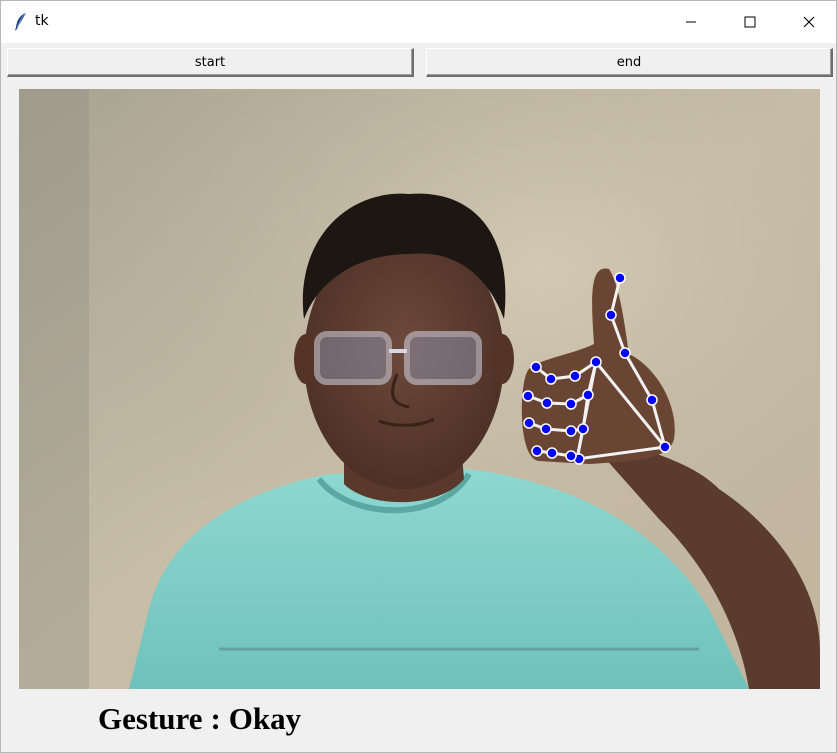  I want to click on feather-icon, so click(21, 22).